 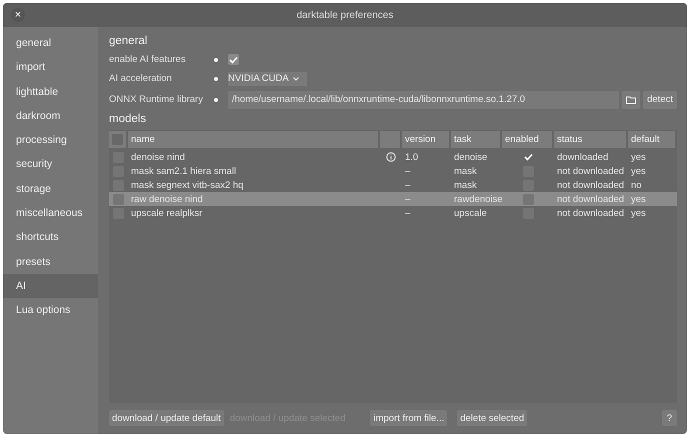 I want to click on info-icon, so click(x=391, y=157).